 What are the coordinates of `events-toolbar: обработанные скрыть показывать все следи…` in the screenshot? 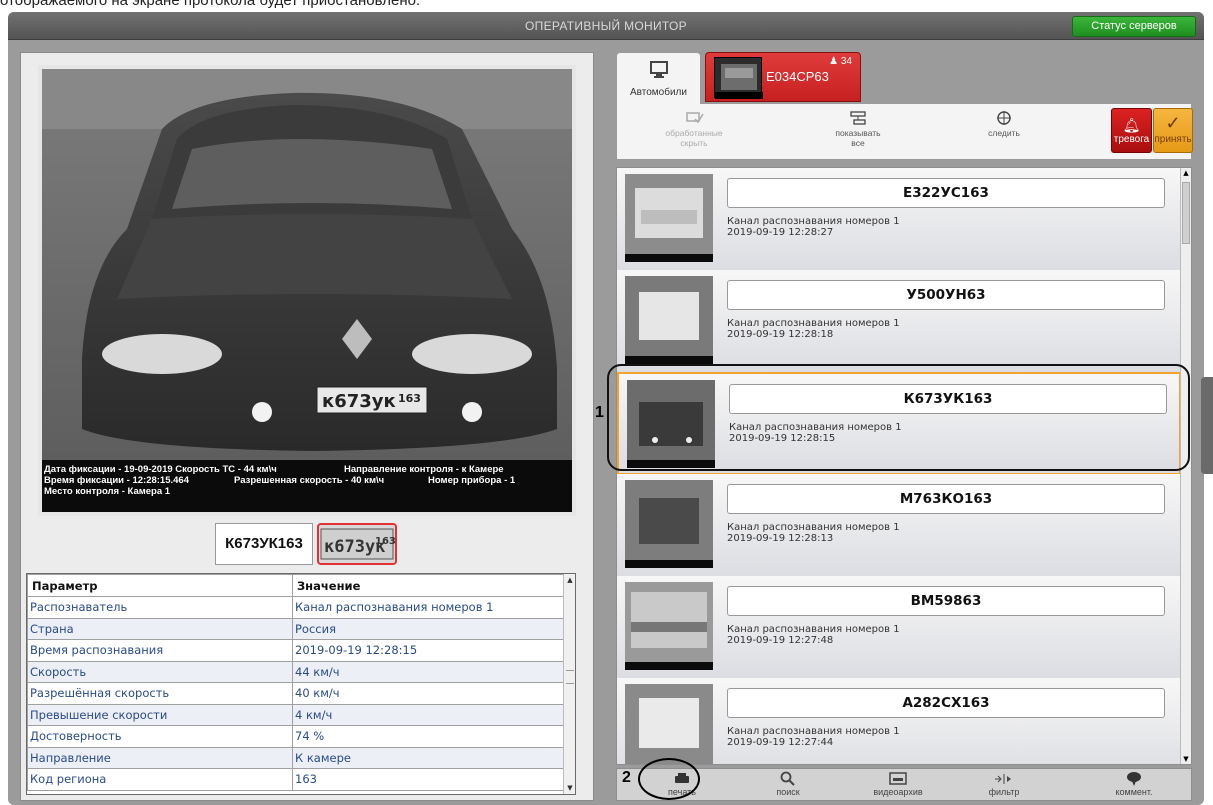 It's located at (904, 132).